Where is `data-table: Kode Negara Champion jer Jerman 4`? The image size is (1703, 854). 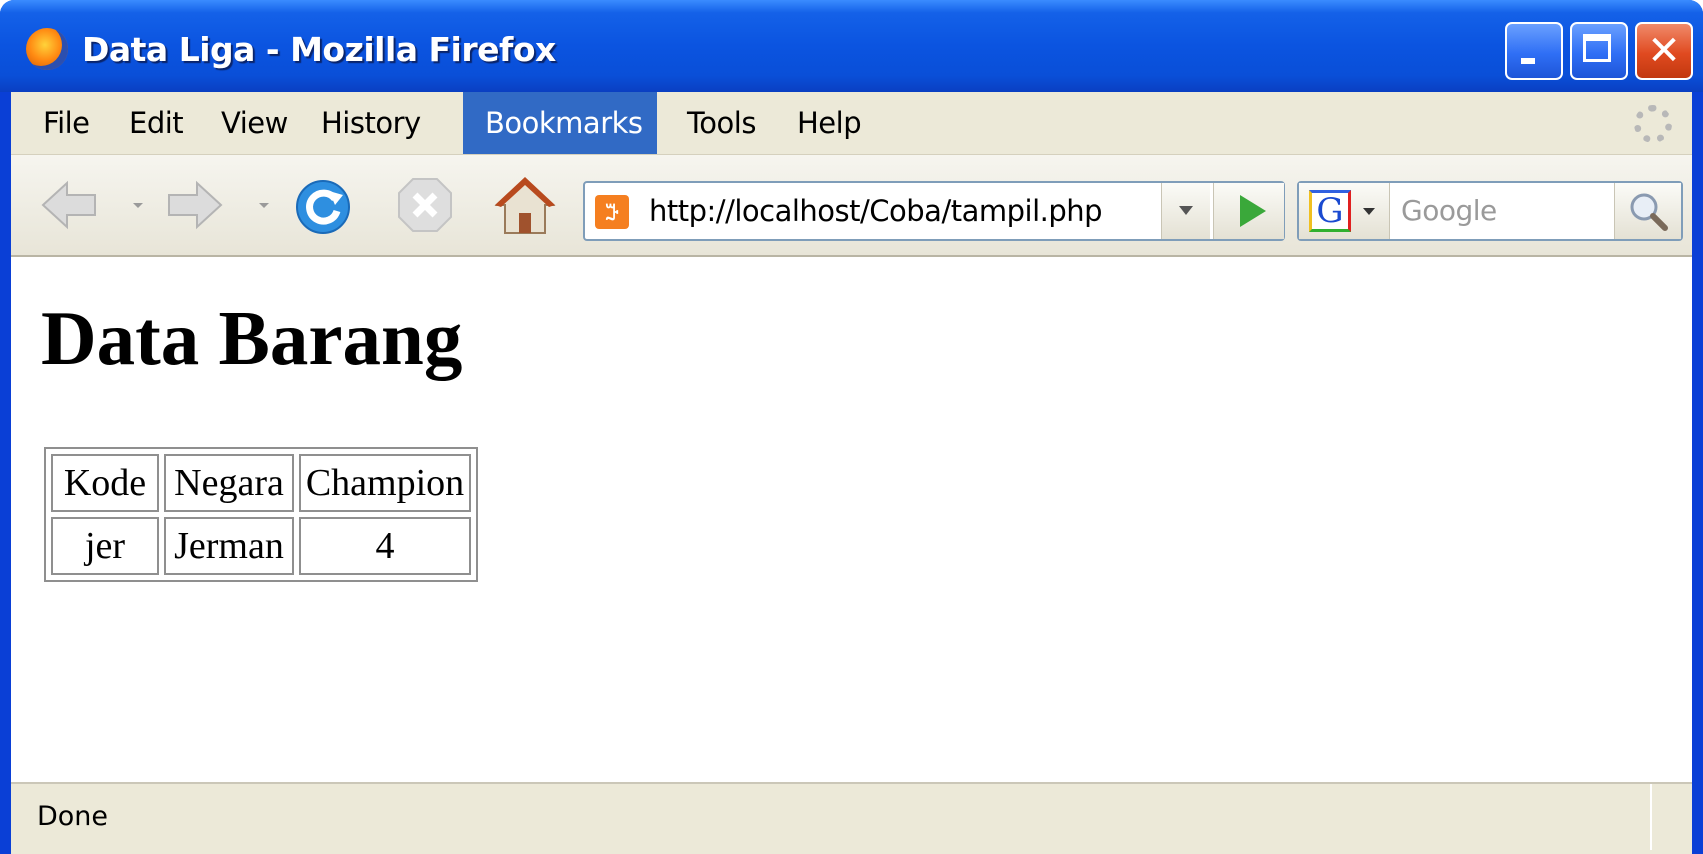 data-table: Kode Negara Champion jer Jerman 4 is located at coordinates (261, 514).